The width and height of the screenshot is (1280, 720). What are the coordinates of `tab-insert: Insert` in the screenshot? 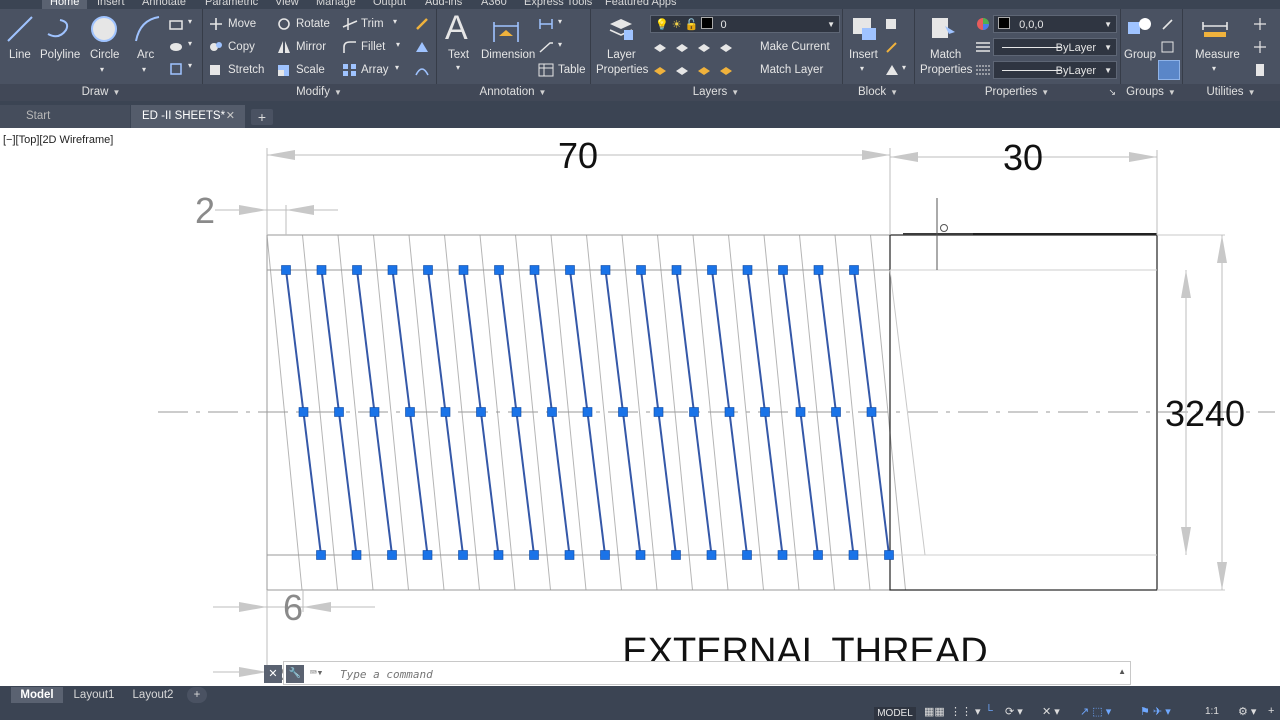 It's located at (111, 4).